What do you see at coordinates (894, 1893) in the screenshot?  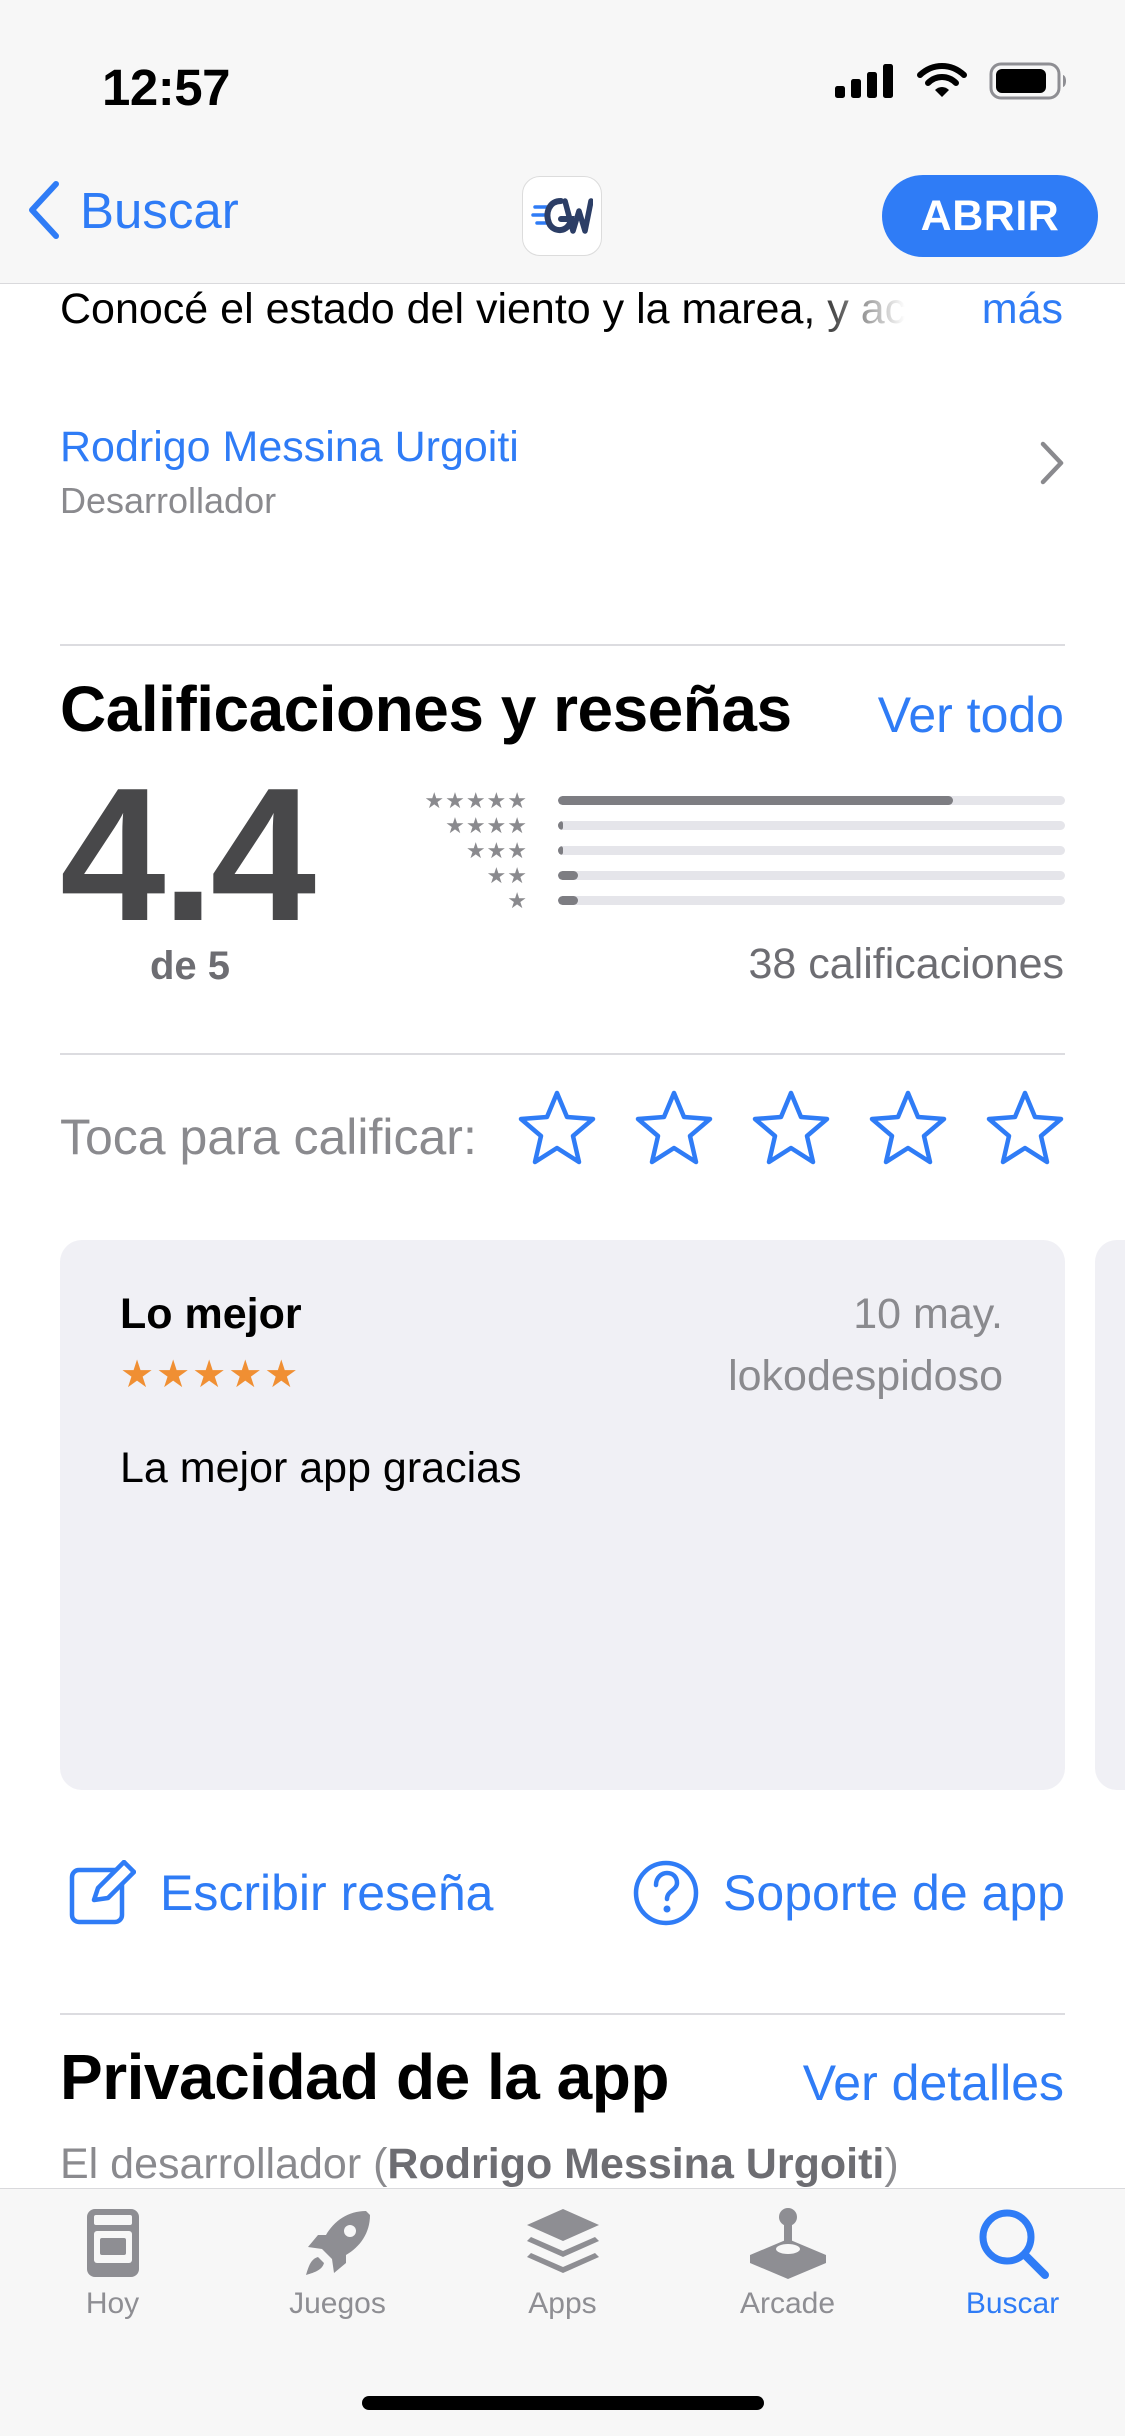 I see `app-support-label: Soporte de app` at bounding box center [894, 1893].